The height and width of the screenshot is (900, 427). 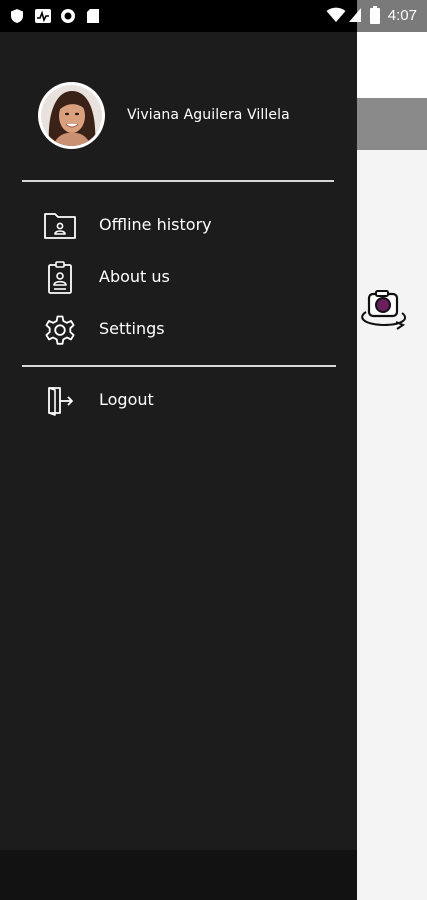 What do you see at coordinates (43, 16) in the screenshot?
I see `activity-icon` at bounding box center [43, 16].